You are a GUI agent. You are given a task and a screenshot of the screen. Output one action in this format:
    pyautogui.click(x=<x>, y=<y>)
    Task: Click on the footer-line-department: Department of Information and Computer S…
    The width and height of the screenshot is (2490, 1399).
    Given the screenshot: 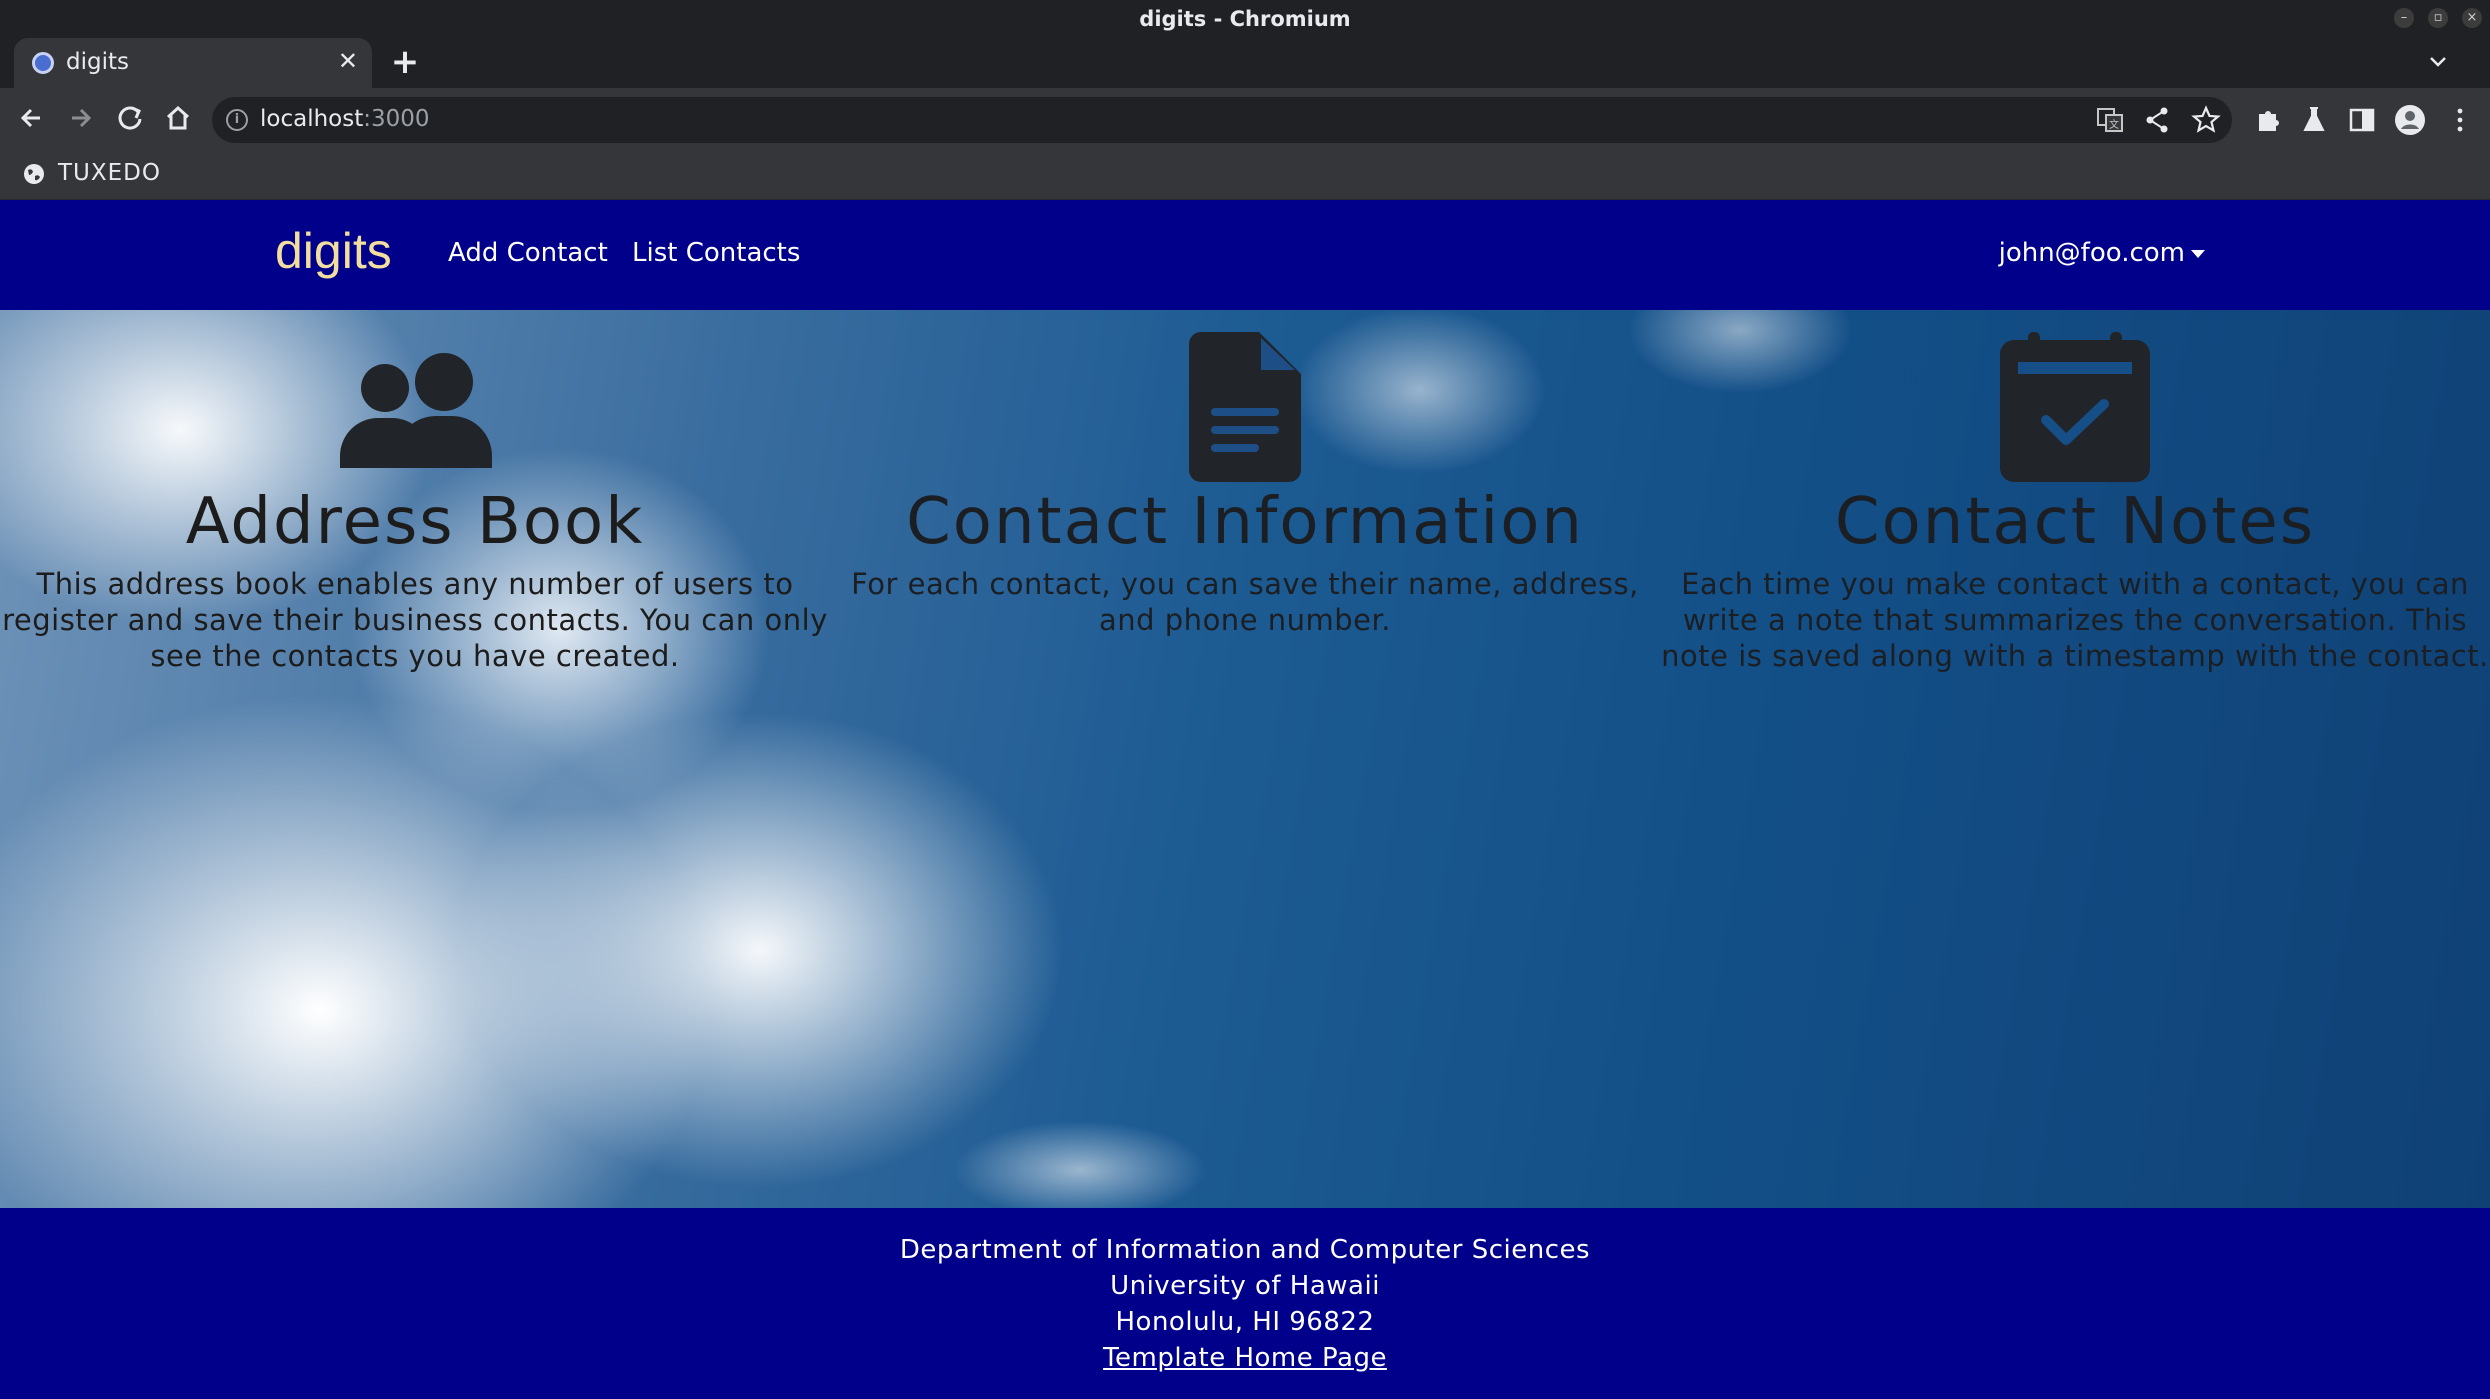 What is the action you would take?
    pyautogui.click(x=1245, y=1250)
    